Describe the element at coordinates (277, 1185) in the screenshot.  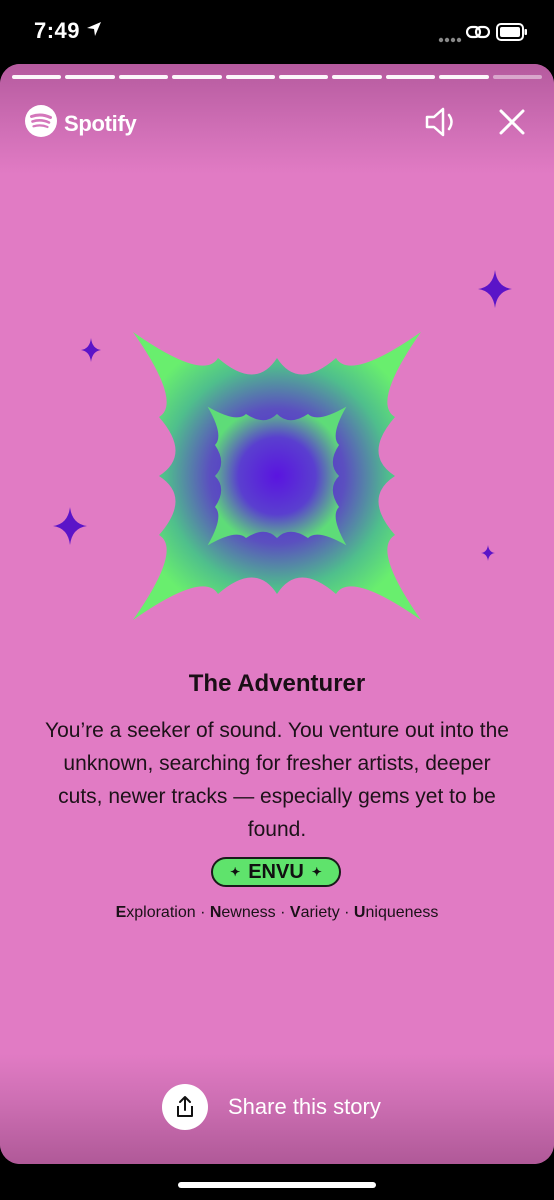
I see `home-indicator` at that location.